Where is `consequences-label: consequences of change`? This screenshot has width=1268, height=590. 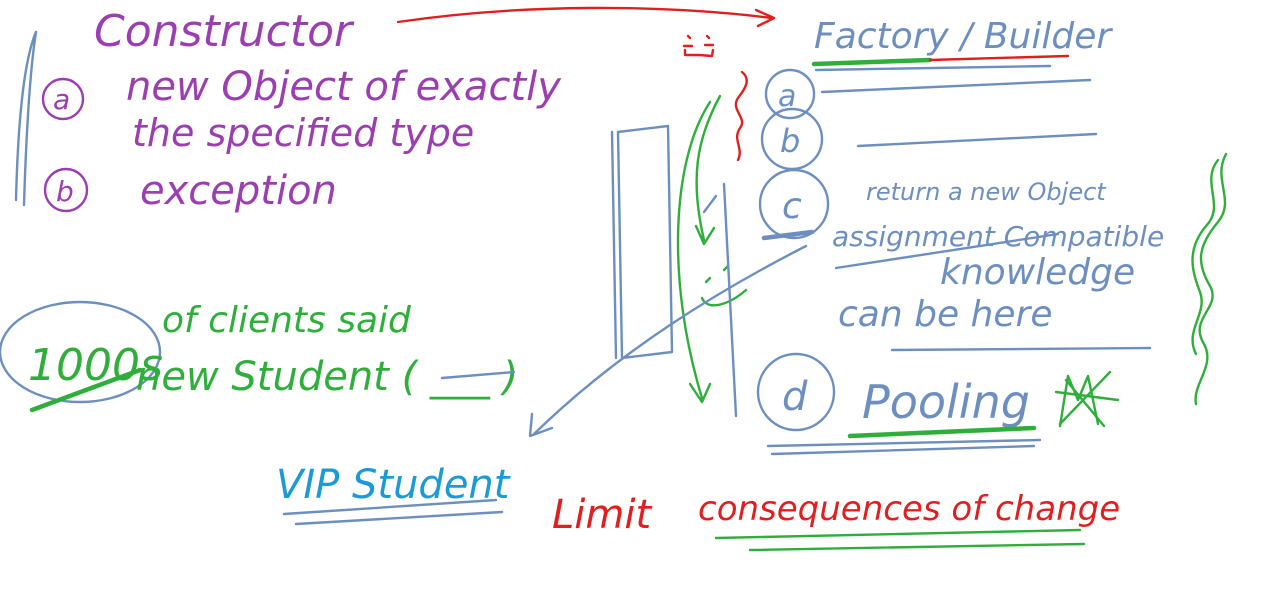 consequences-label: consequences of change is located at coordinates (909, 509).